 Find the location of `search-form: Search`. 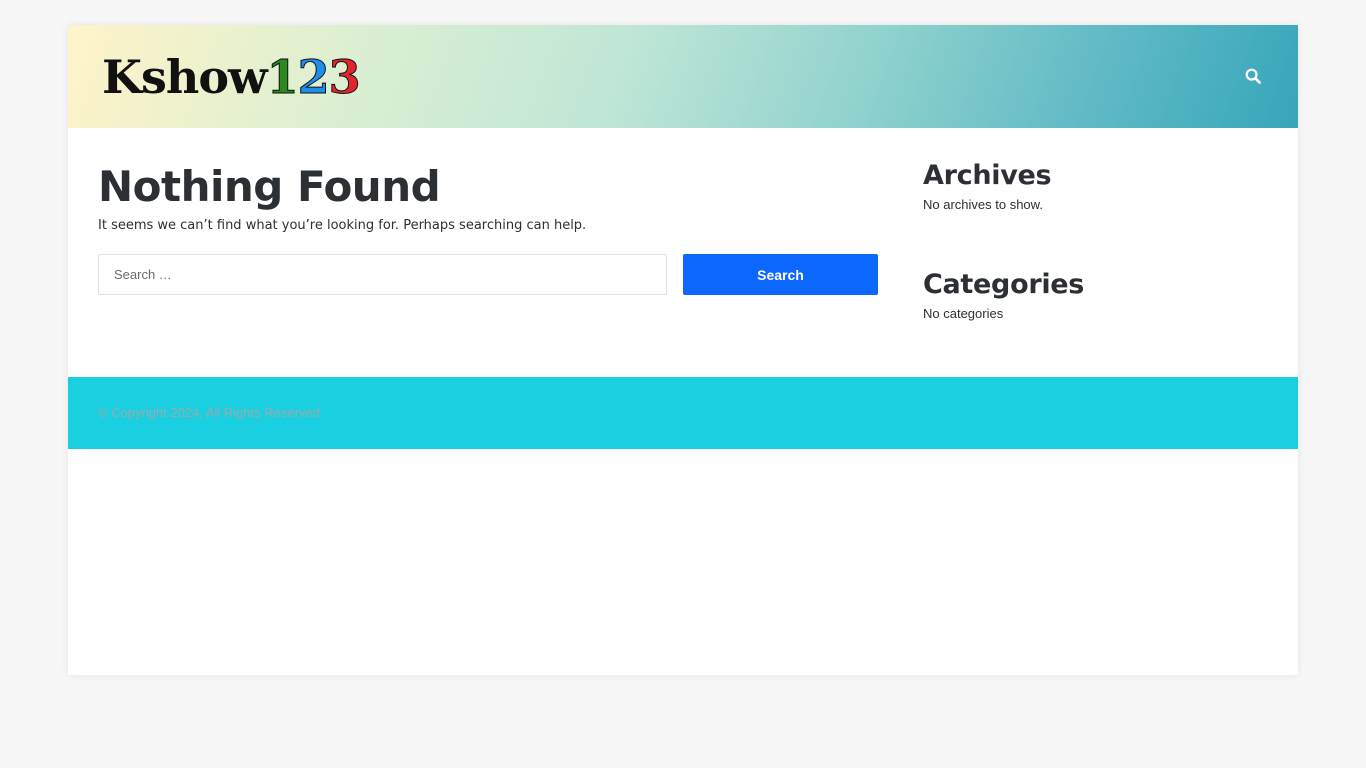

search-form: Search is located at coordinates (488, 274).